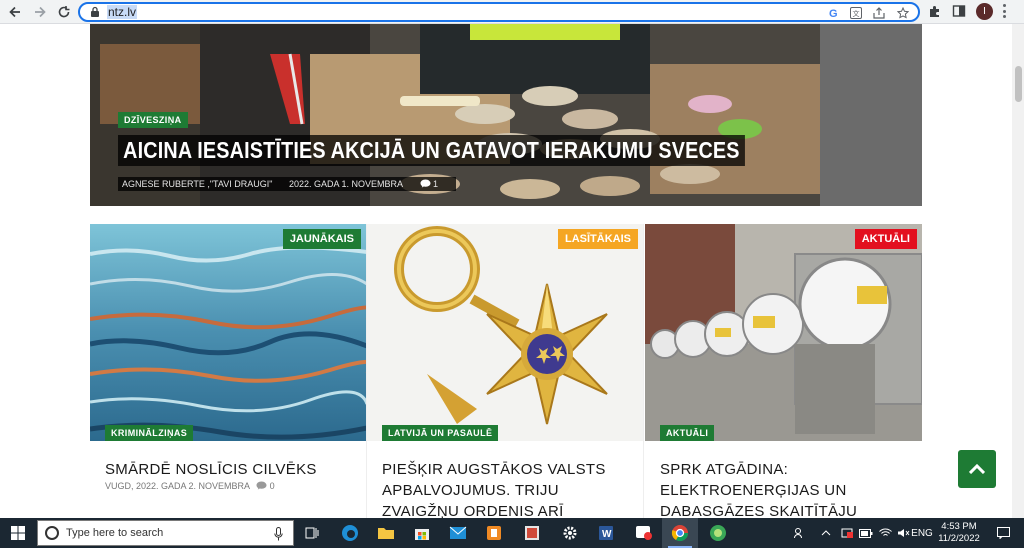  What do you see at coordinates (494, 533) in the screenshot?
I see `office-app-icon` at bounding box center [494, 533].